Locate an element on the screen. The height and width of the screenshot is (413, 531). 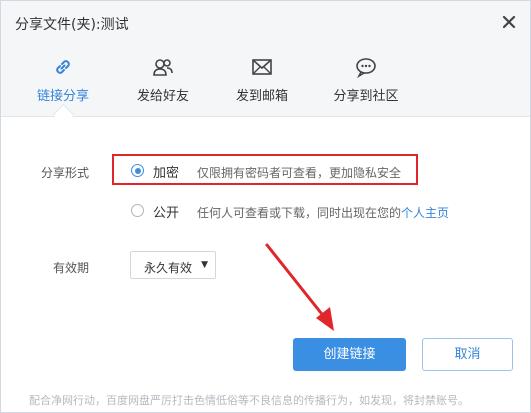
tab-send-email: 发到邮箱 is located at coordinates (262, 80).